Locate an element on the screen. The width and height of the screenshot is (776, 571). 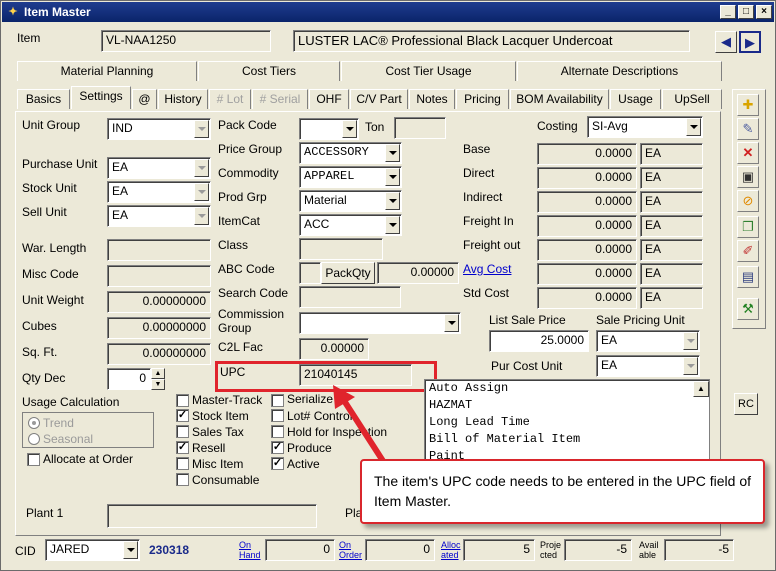
commodity-select: APPAREL is located at coordinates (350, 177).